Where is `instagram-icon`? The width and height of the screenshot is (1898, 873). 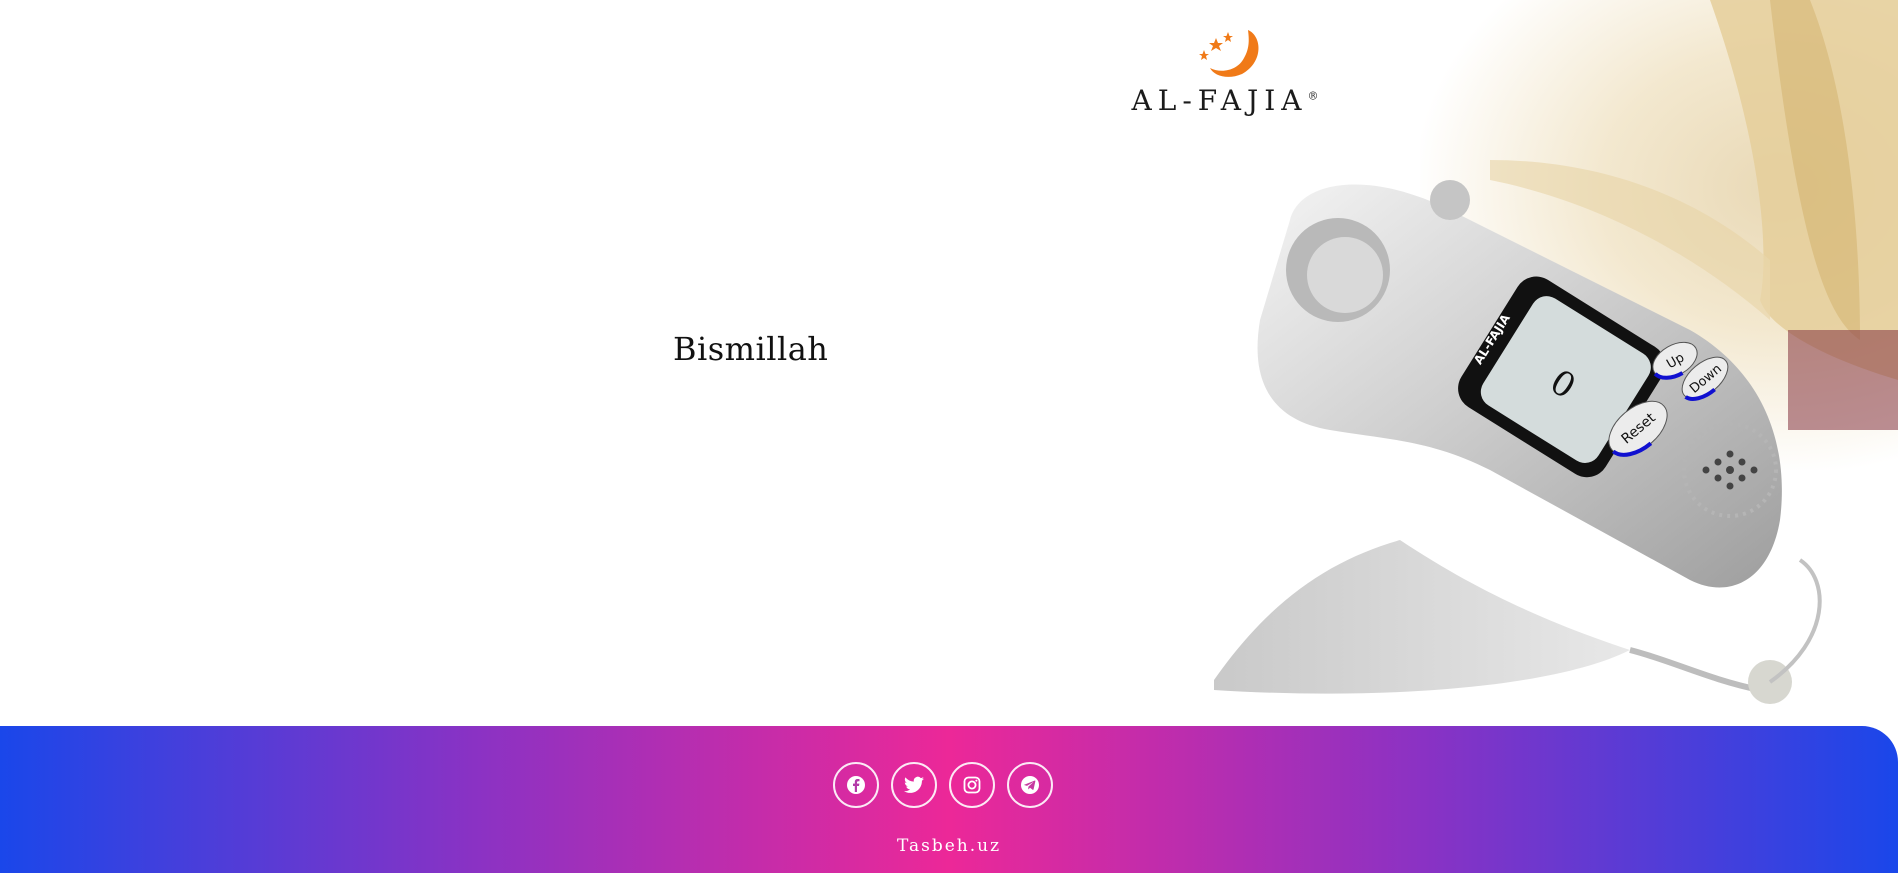 instagram-icon is located at coordinates (972, 785).